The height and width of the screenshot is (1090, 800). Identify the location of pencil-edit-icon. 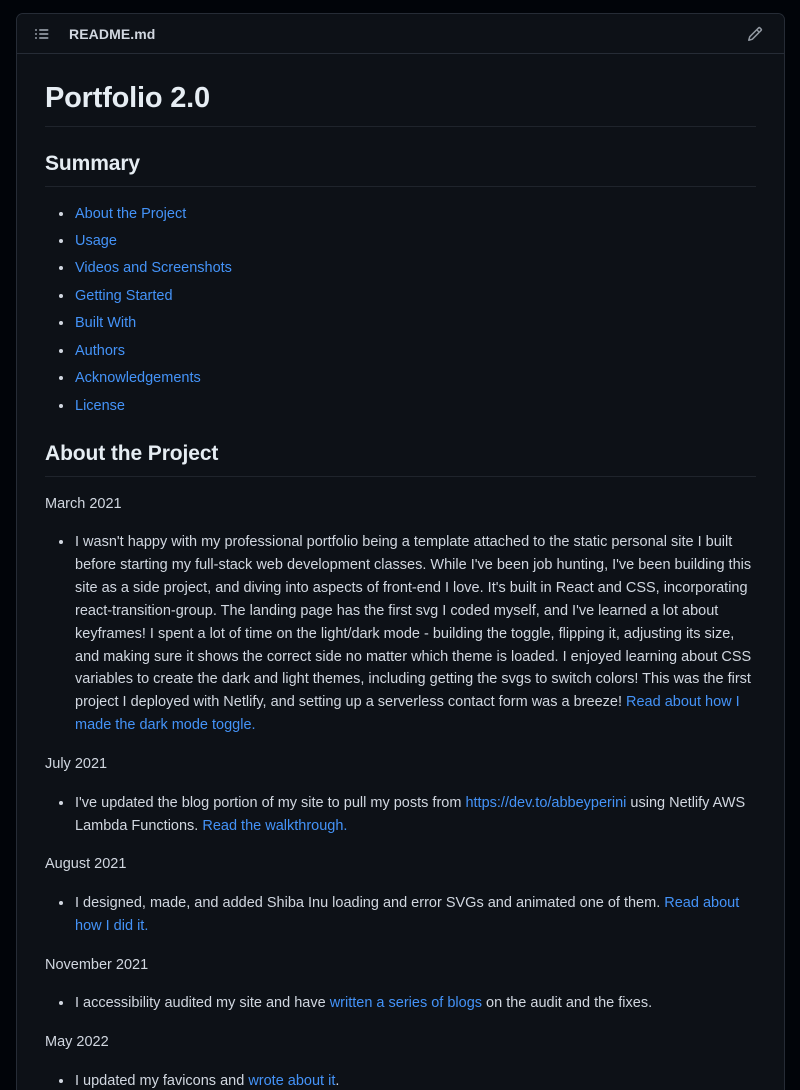
(755, 34).